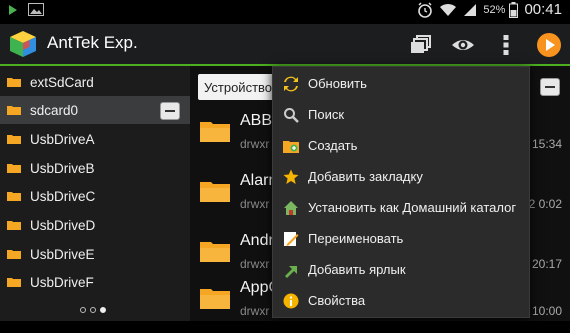 The width and height of the screenshot is (570, 333). Describe the element at coordinates (291, 238) in the screenshot. I see `rename-icon` at that location.